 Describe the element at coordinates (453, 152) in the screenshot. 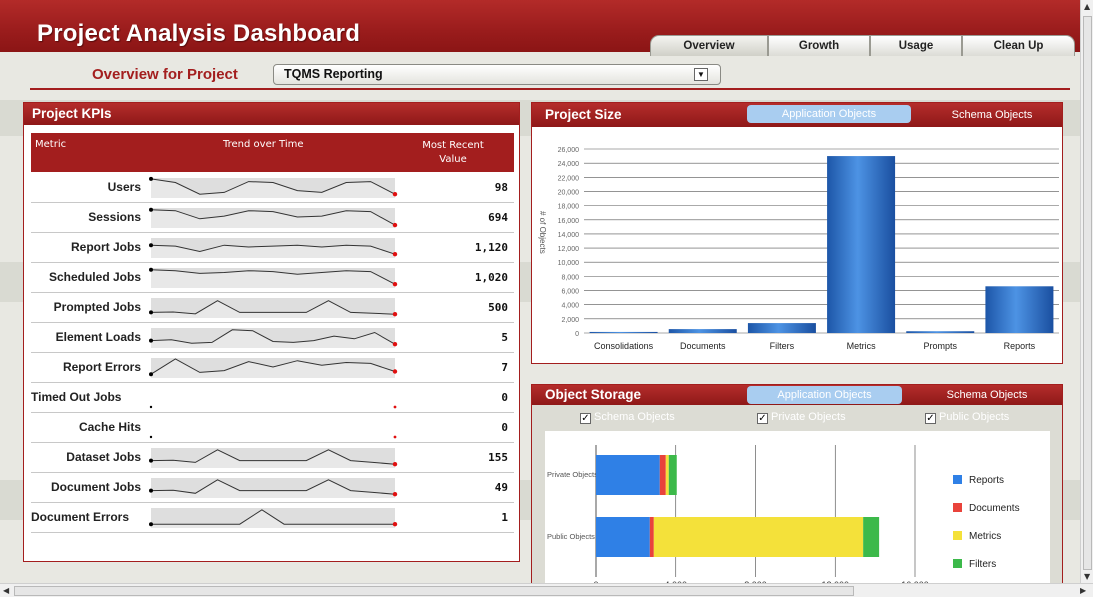

I see `column-most-recent-value: Most Recent Value` at that location.